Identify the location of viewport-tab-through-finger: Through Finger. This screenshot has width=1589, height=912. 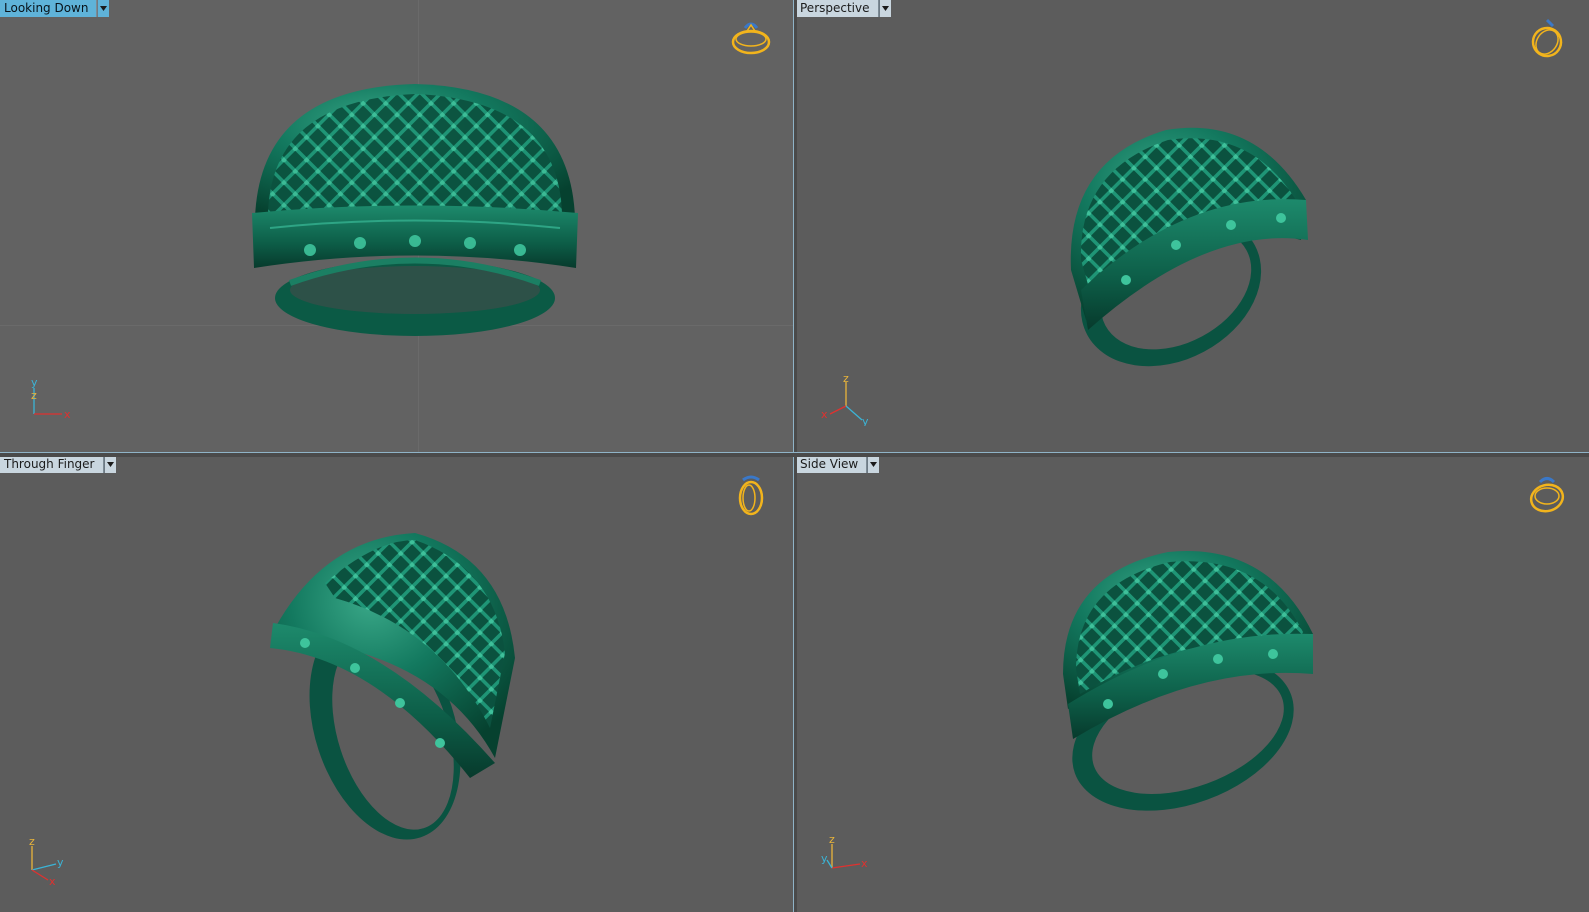
(58, 464).